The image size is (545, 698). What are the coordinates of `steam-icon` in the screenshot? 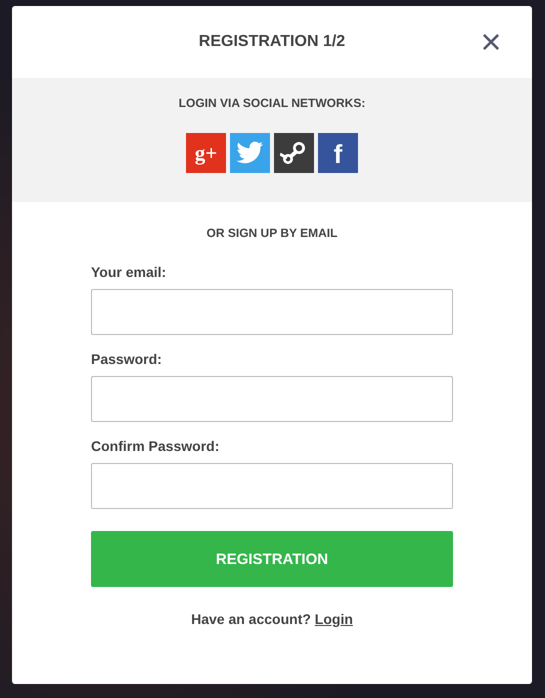 It's located at (294, 153).